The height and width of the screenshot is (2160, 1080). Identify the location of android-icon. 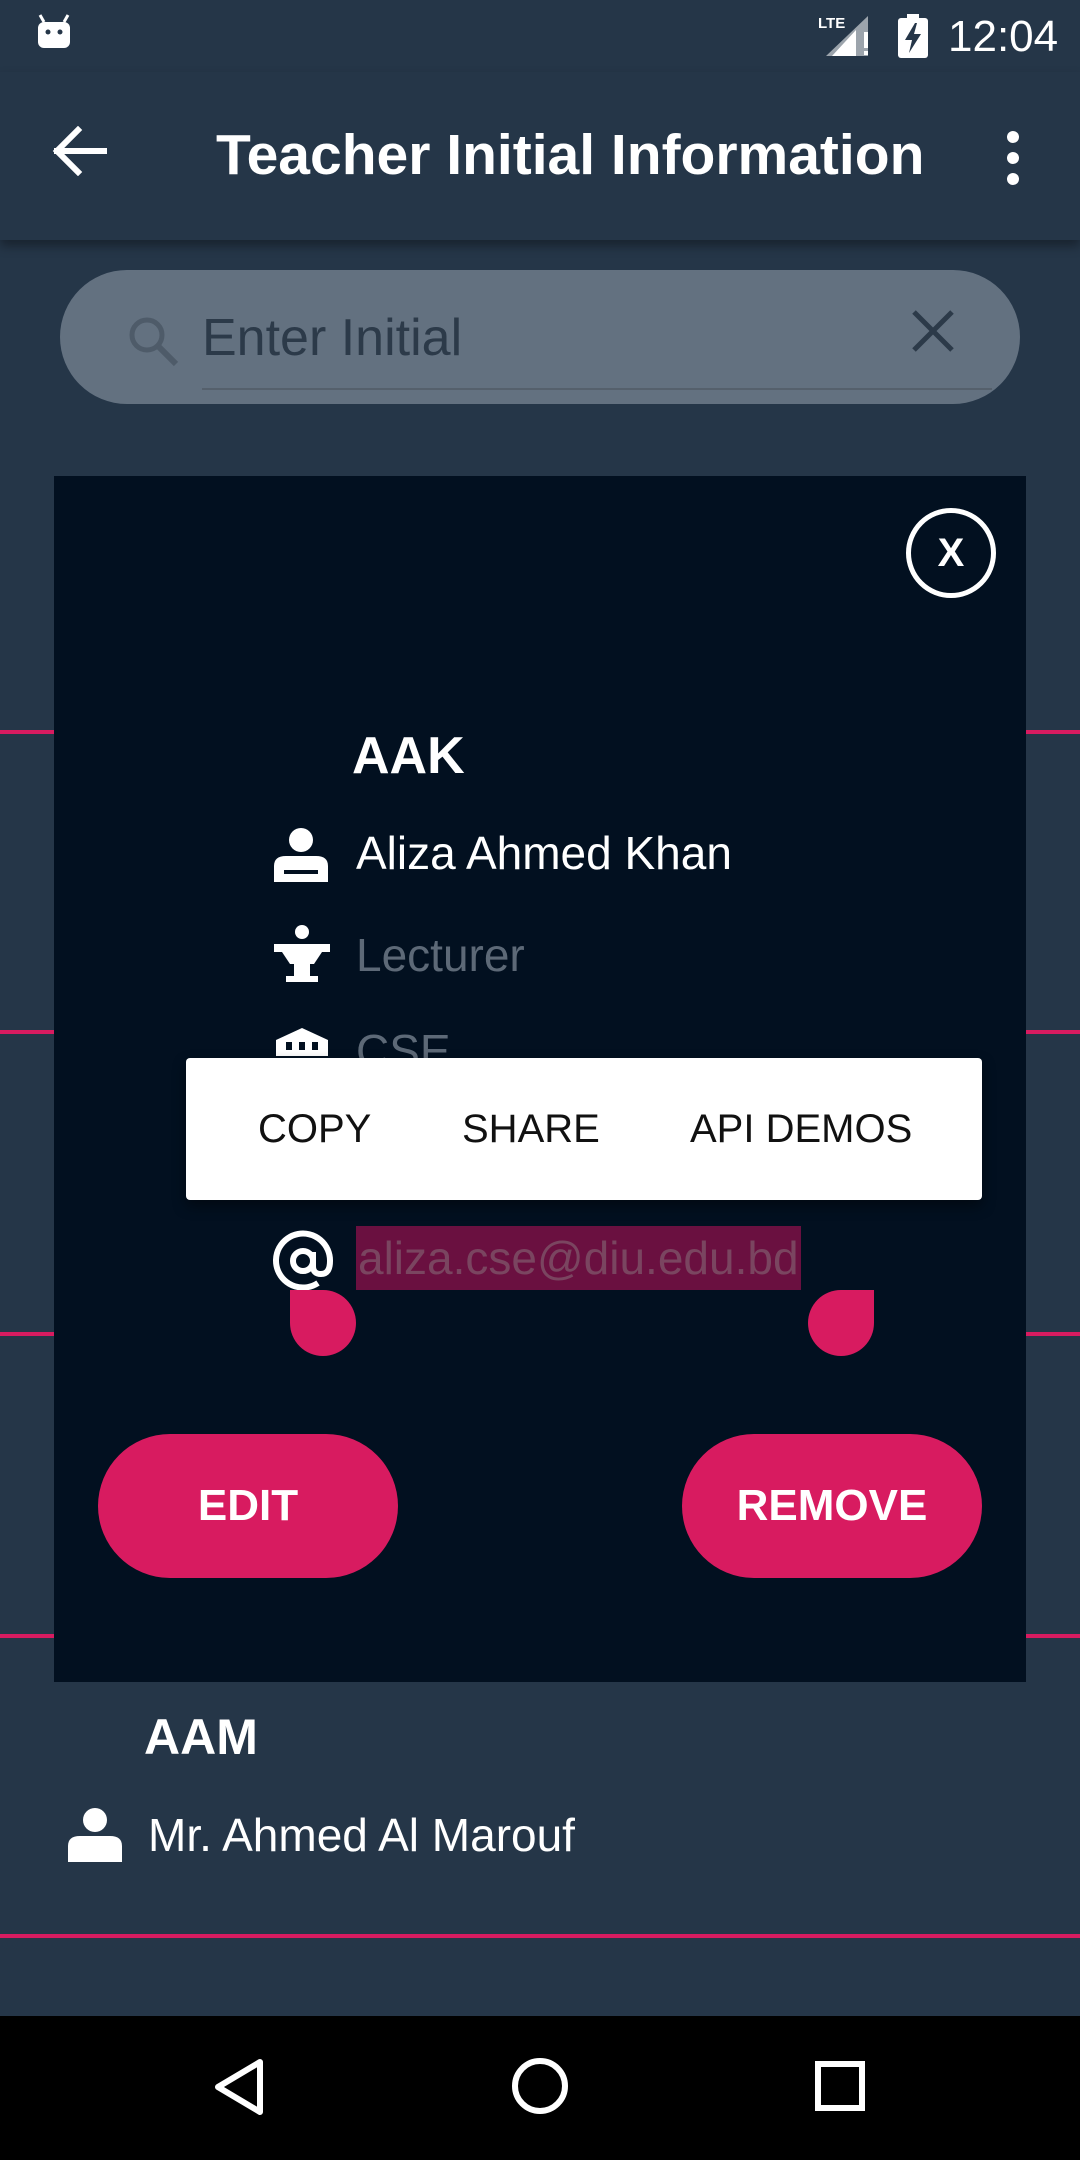
(54, 31).